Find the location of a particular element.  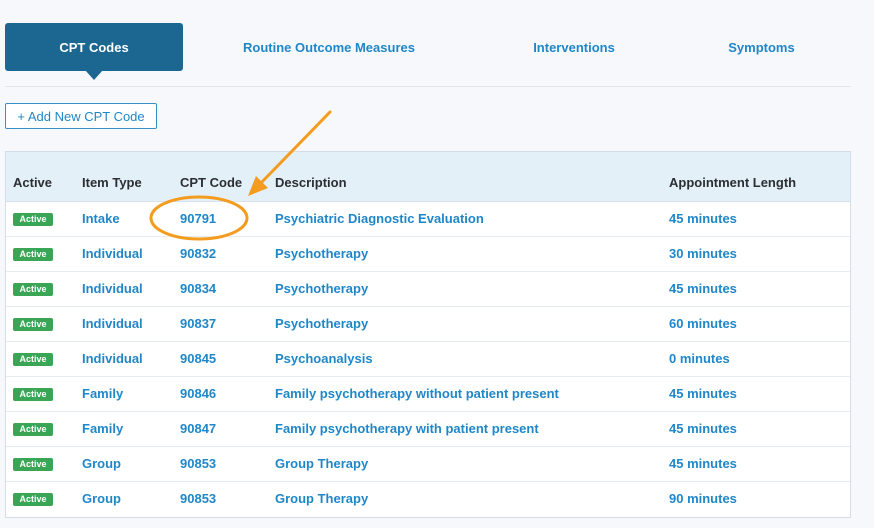

cell-item-type: Intake is located at coordinates (101, 219).